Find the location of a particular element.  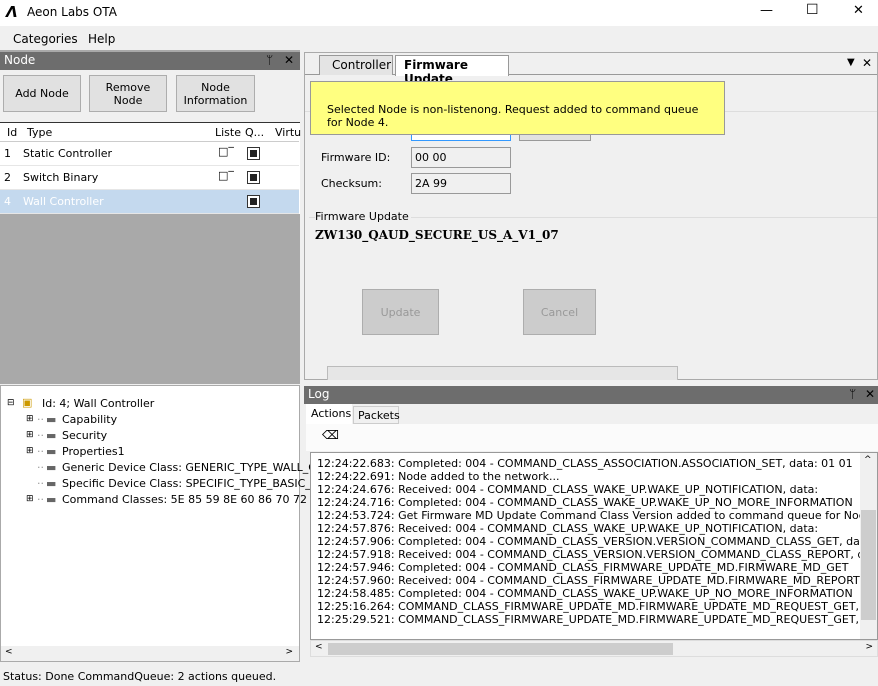

collapse-icon: ⊟ is located at coordinates (11, 403).